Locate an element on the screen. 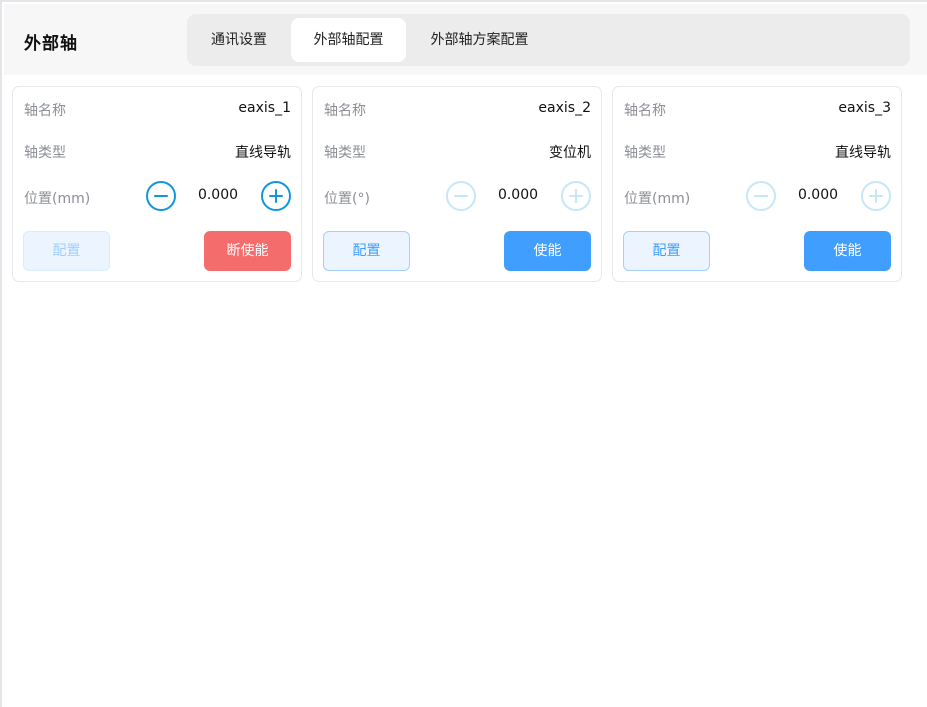  axis-name-value: eaxis_3 is located at coordinates (864, 108).